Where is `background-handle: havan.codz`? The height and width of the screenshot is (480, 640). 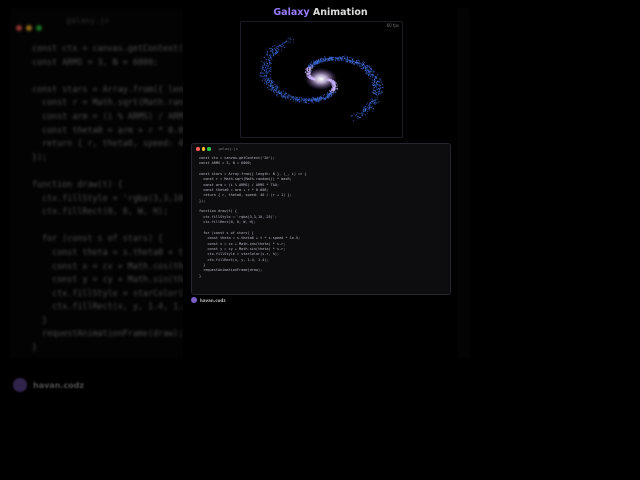 background-handle: havan.codz is located at coordinates (59, 385).